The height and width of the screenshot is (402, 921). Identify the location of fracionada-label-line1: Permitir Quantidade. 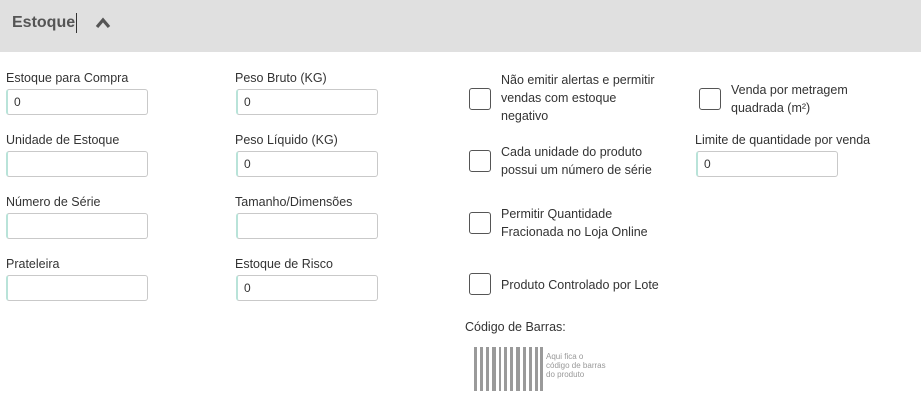
(557, 214).